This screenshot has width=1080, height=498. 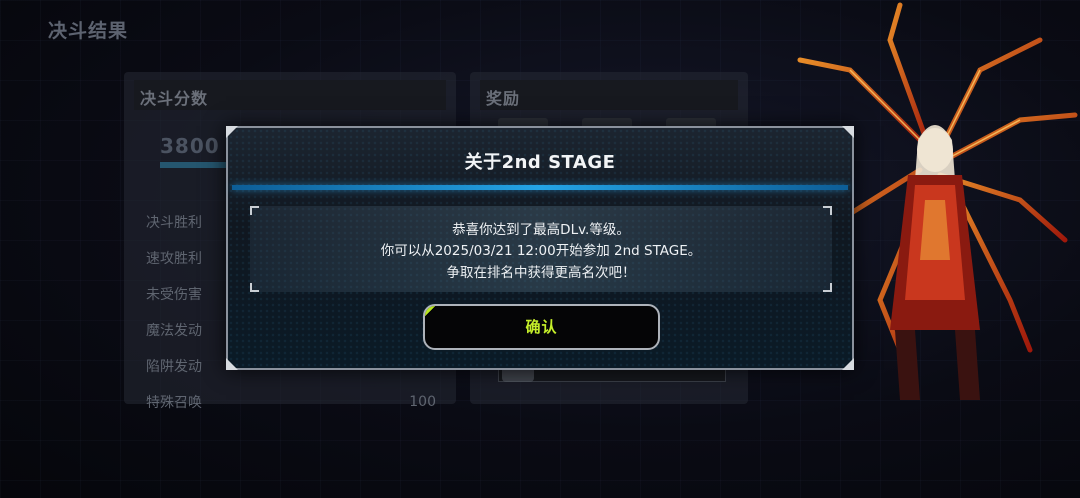 What do you see at coordinates (290, 95) in the screenshot?
I see `duel-score-header: 决斗分数` at bounding box center [290, 95].